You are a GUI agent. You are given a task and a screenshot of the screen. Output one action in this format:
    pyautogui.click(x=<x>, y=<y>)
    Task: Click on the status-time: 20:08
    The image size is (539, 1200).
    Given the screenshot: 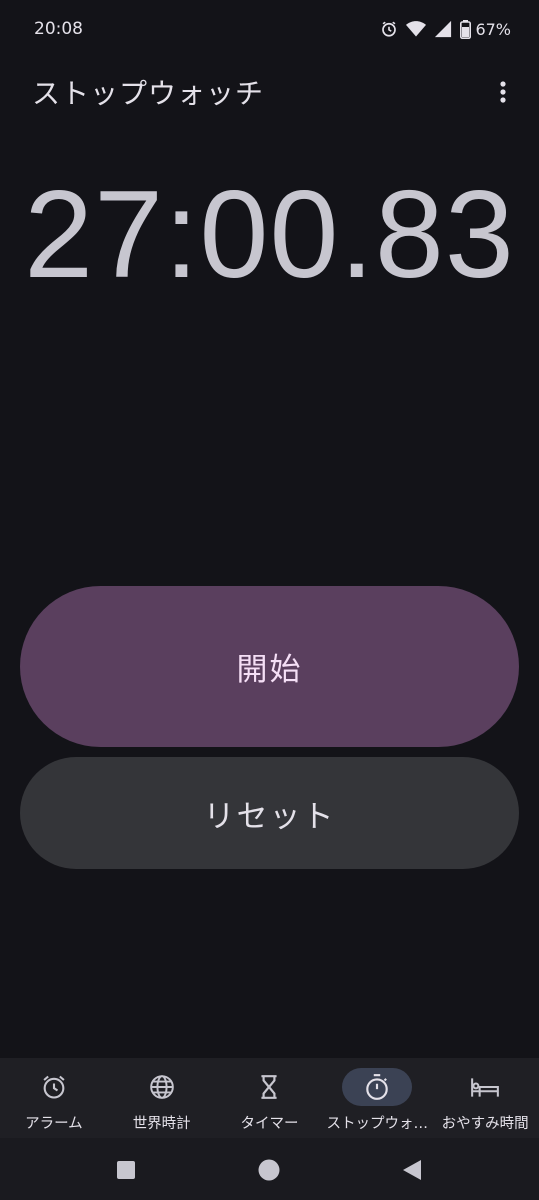 What is the action you would take?
    pyautogui.click(x=58, y=29)
    